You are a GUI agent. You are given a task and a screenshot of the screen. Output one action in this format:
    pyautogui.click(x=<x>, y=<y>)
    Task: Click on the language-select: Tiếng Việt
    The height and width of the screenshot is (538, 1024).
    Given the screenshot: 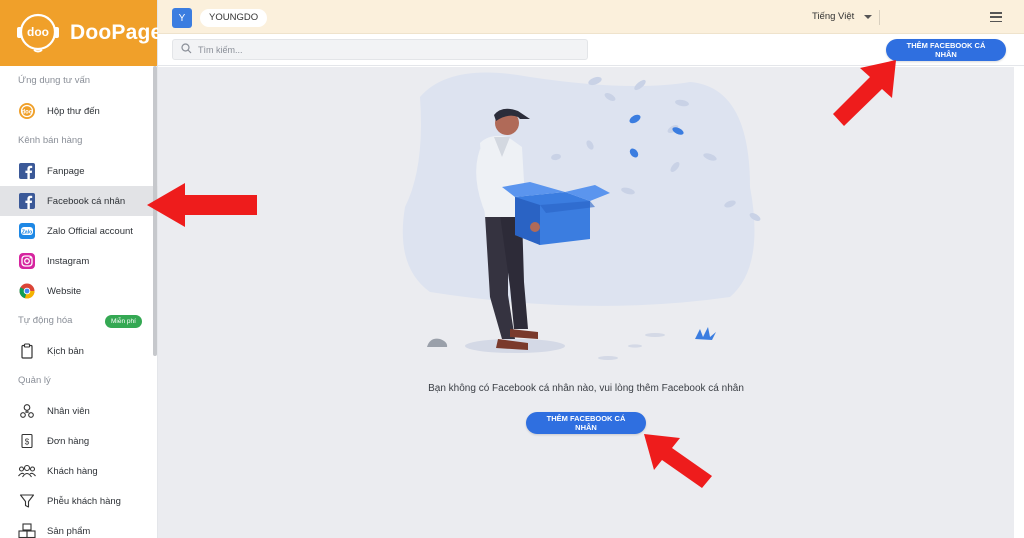 What is the action you would take?
    pyautogui.click(x=842, y=16)
    